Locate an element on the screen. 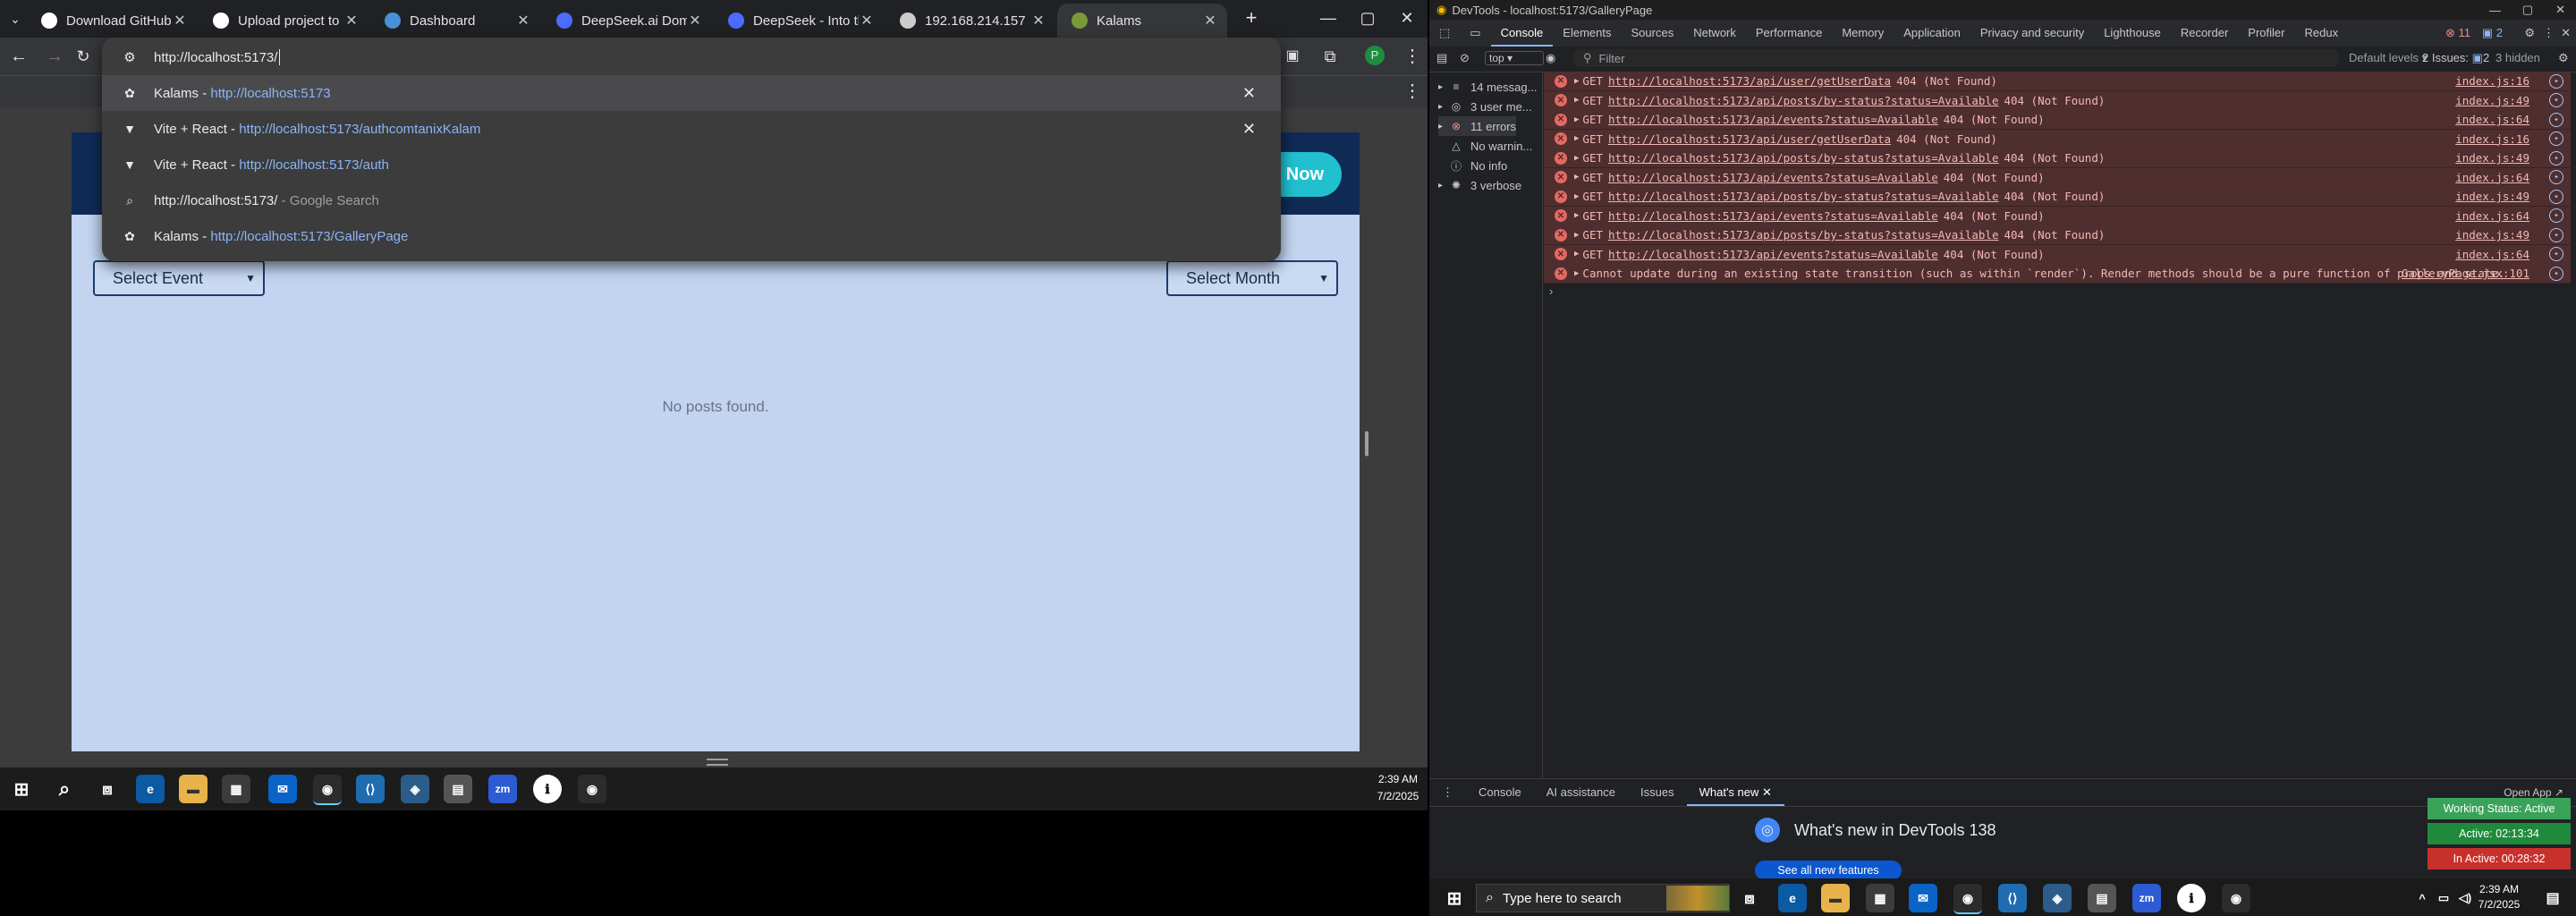 This screenshot has height=916, width=2576. tab-kalams: Kalams ✕ is located at coordinates (1142, 21).